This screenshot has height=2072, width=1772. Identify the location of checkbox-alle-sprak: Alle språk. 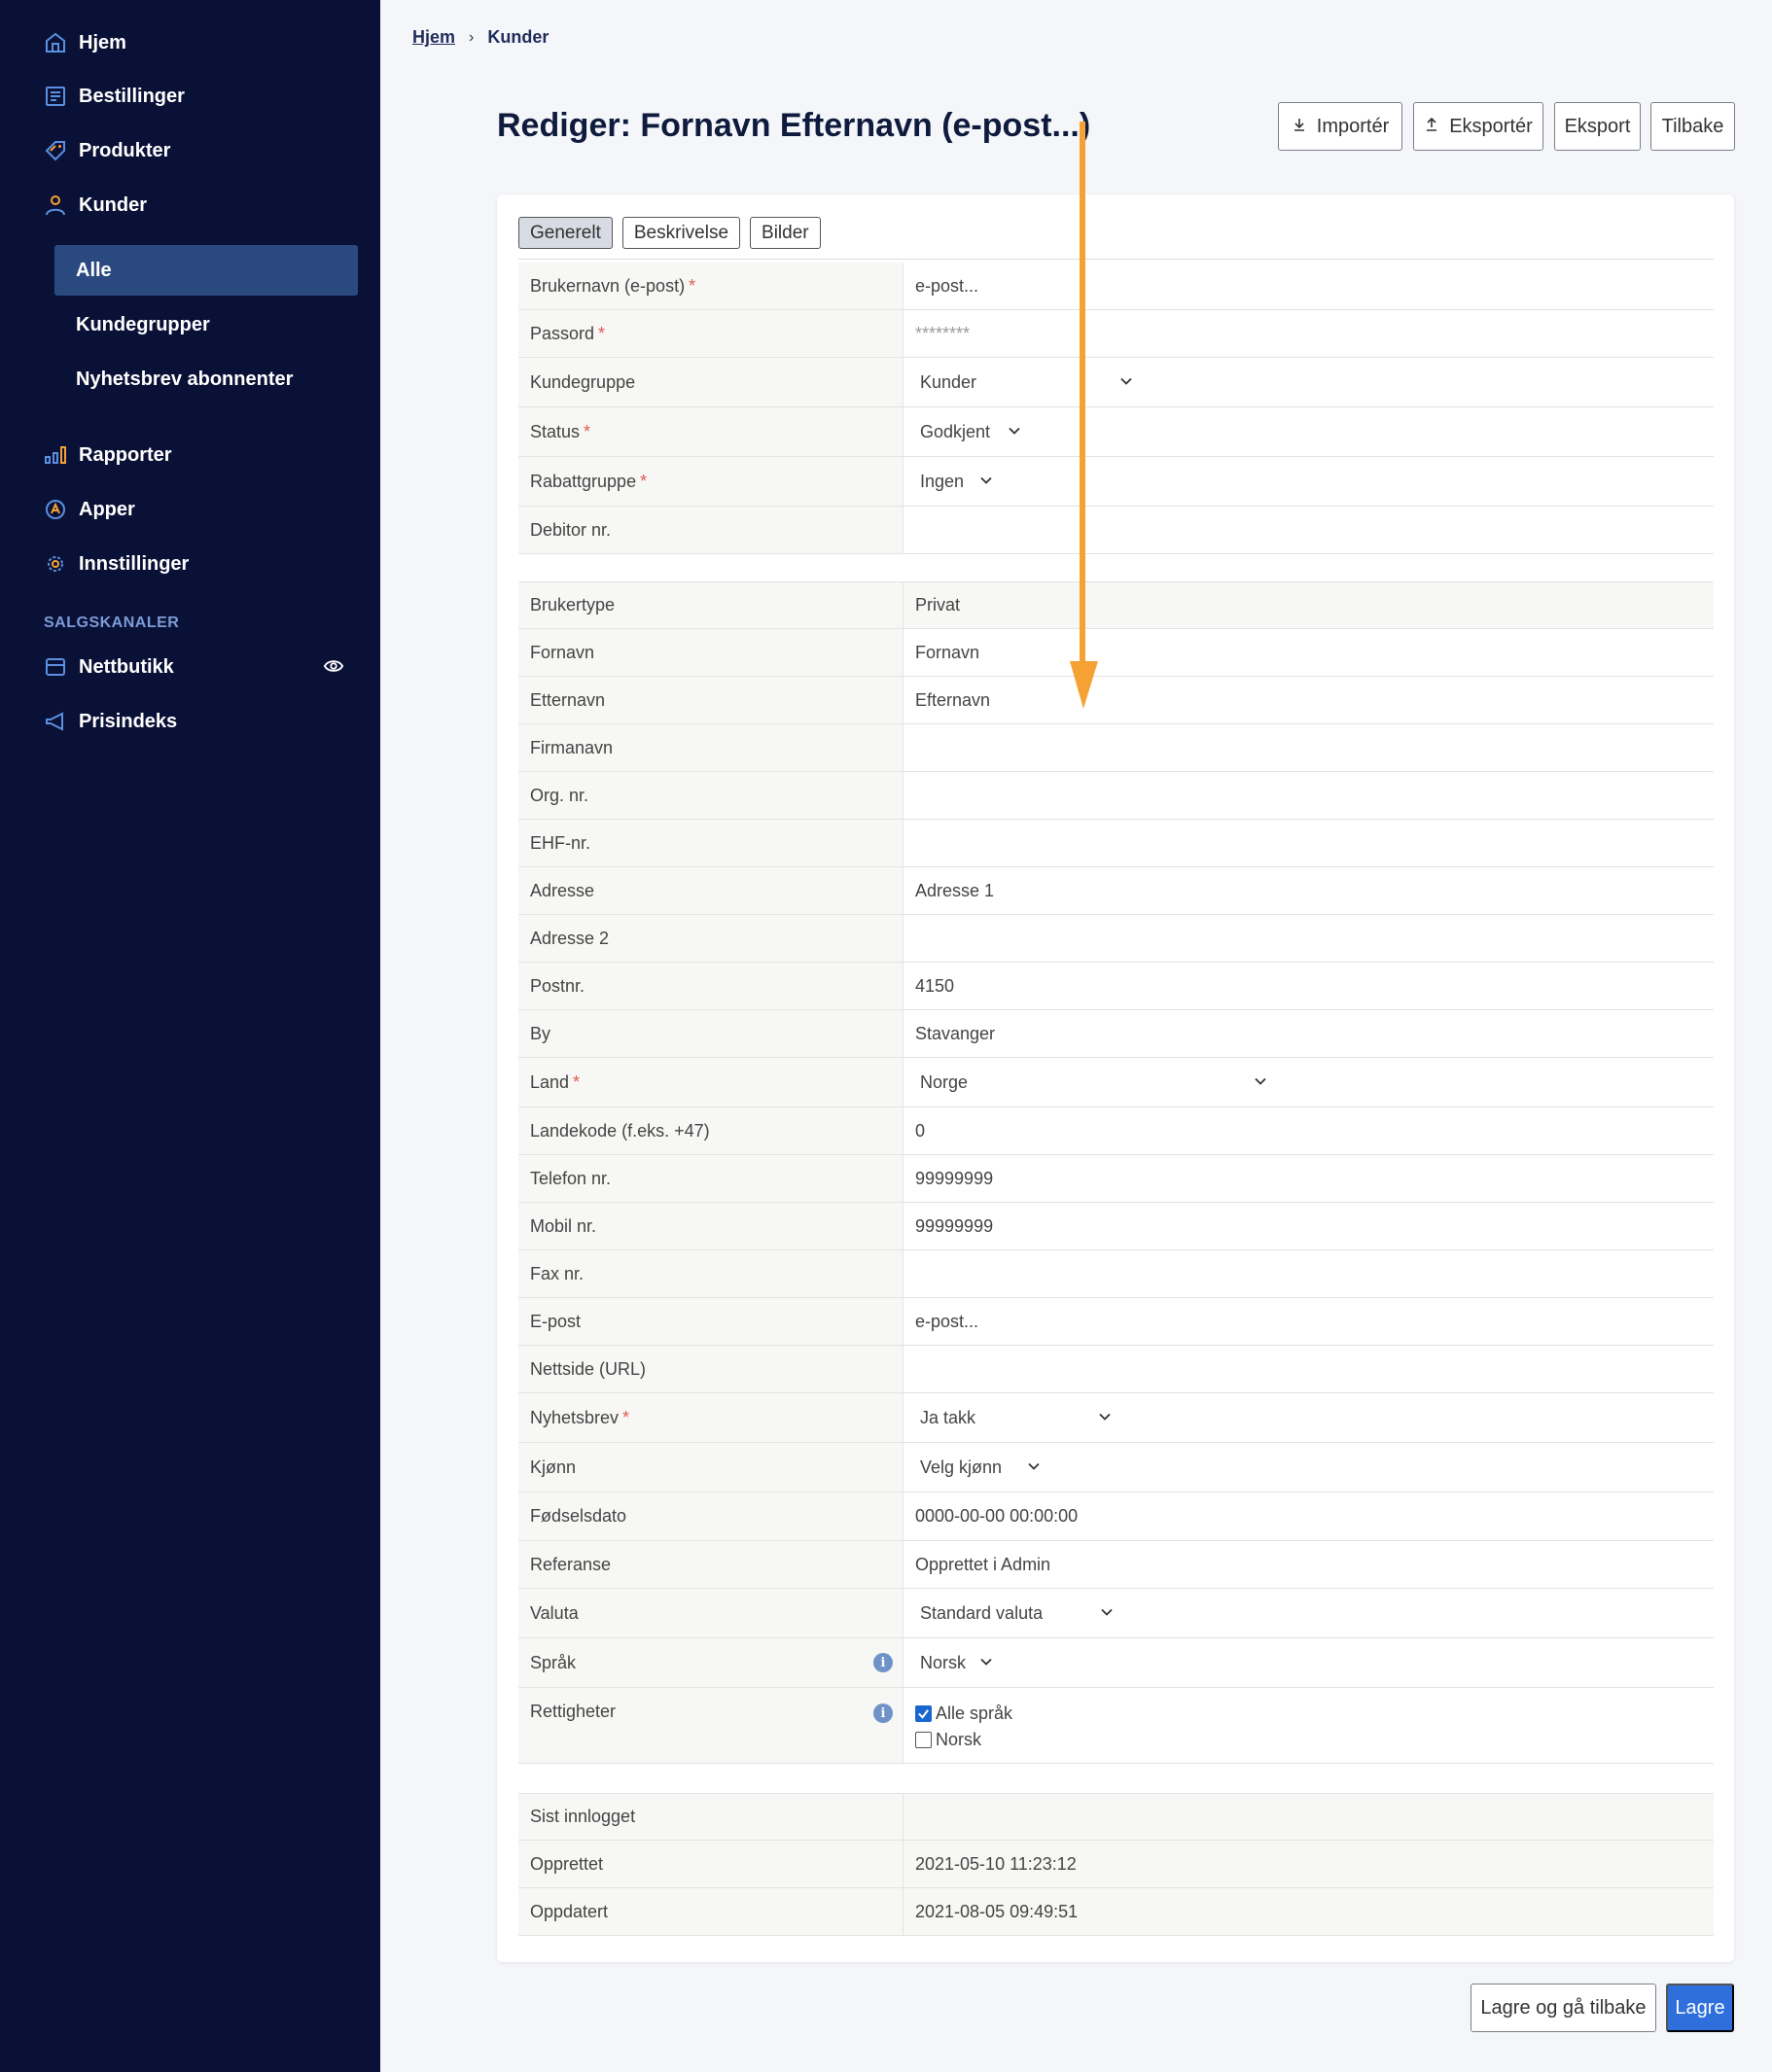
(963, 1713).